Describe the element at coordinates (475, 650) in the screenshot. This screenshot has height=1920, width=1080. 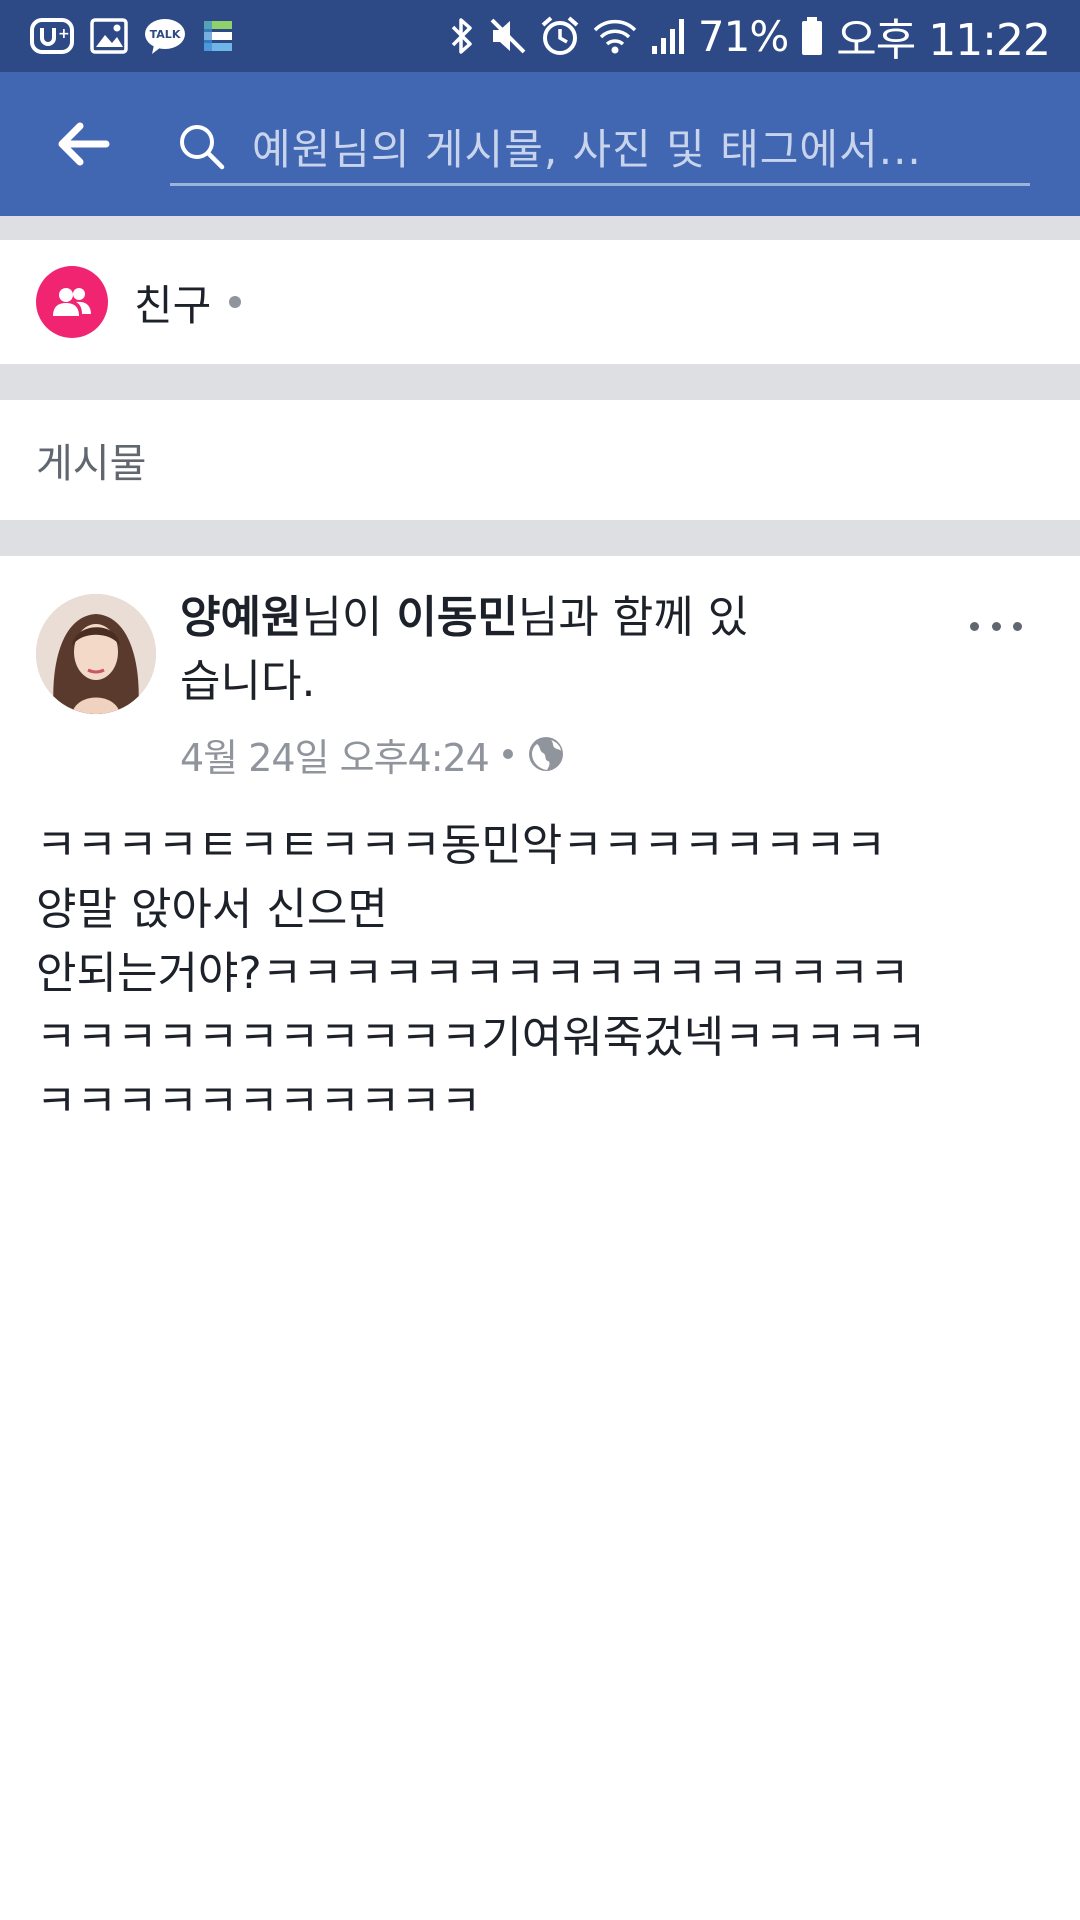
I see `post-title: 양예원님이 이동민님과 함께 있습니다.` at that location.